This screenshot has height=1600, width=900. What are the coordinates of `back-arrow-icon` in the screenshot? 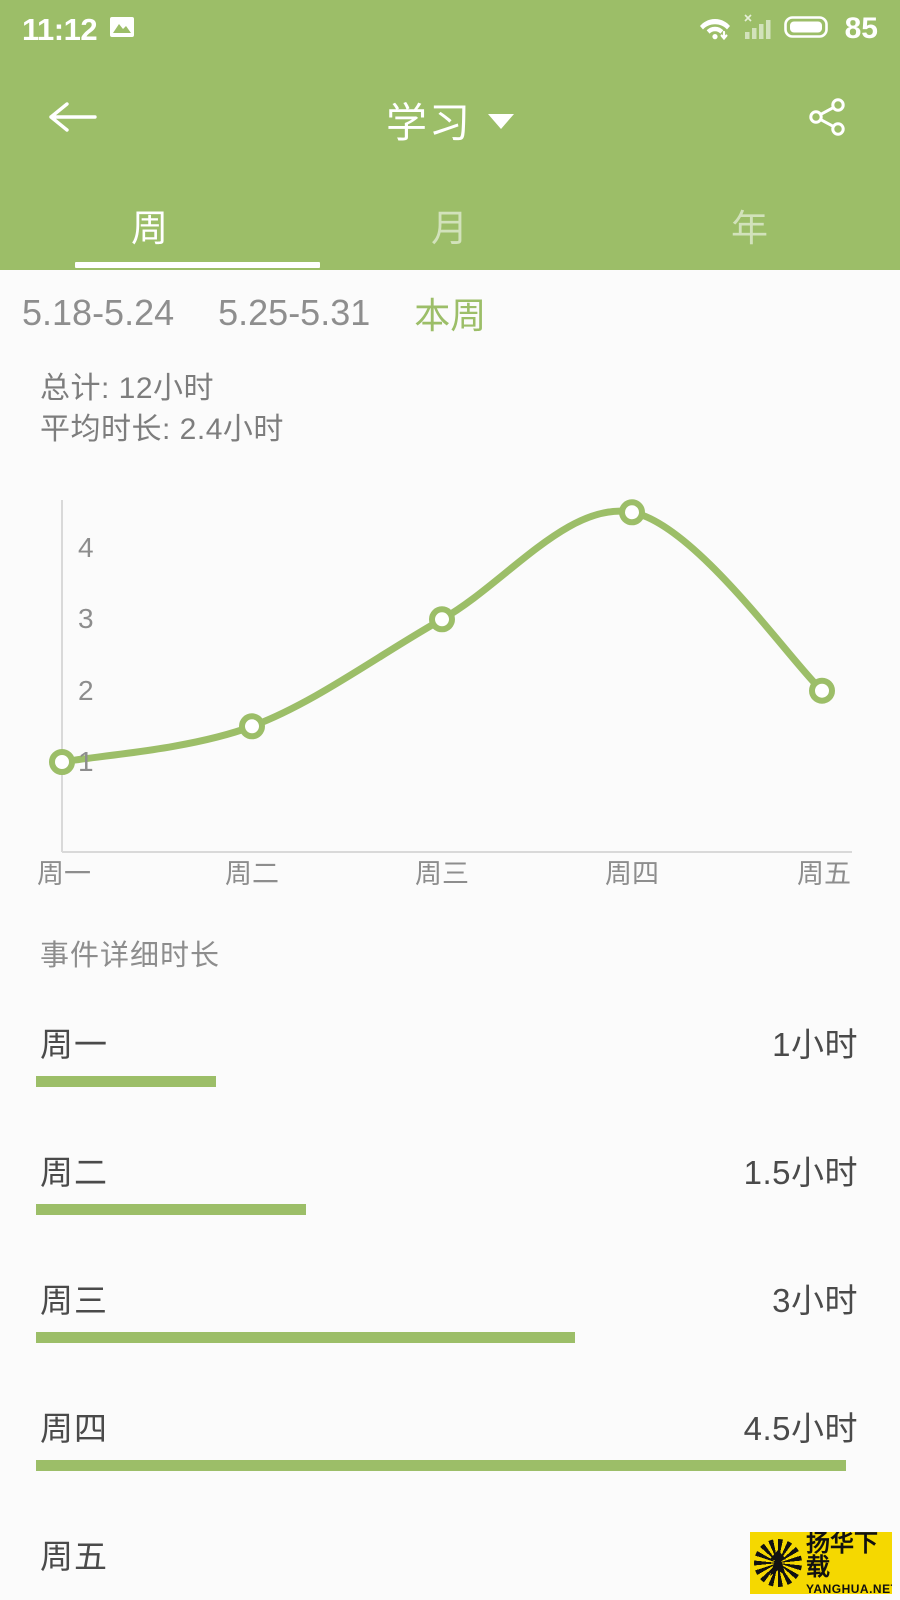 It's located at (73, 119).